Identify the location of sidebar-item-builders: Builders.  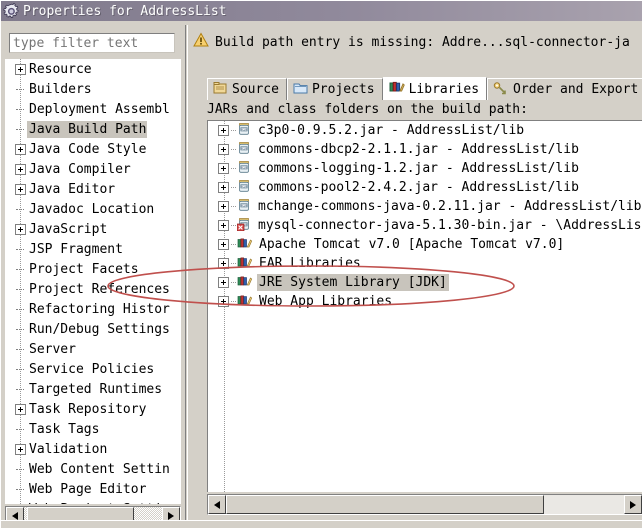
(93, 89).